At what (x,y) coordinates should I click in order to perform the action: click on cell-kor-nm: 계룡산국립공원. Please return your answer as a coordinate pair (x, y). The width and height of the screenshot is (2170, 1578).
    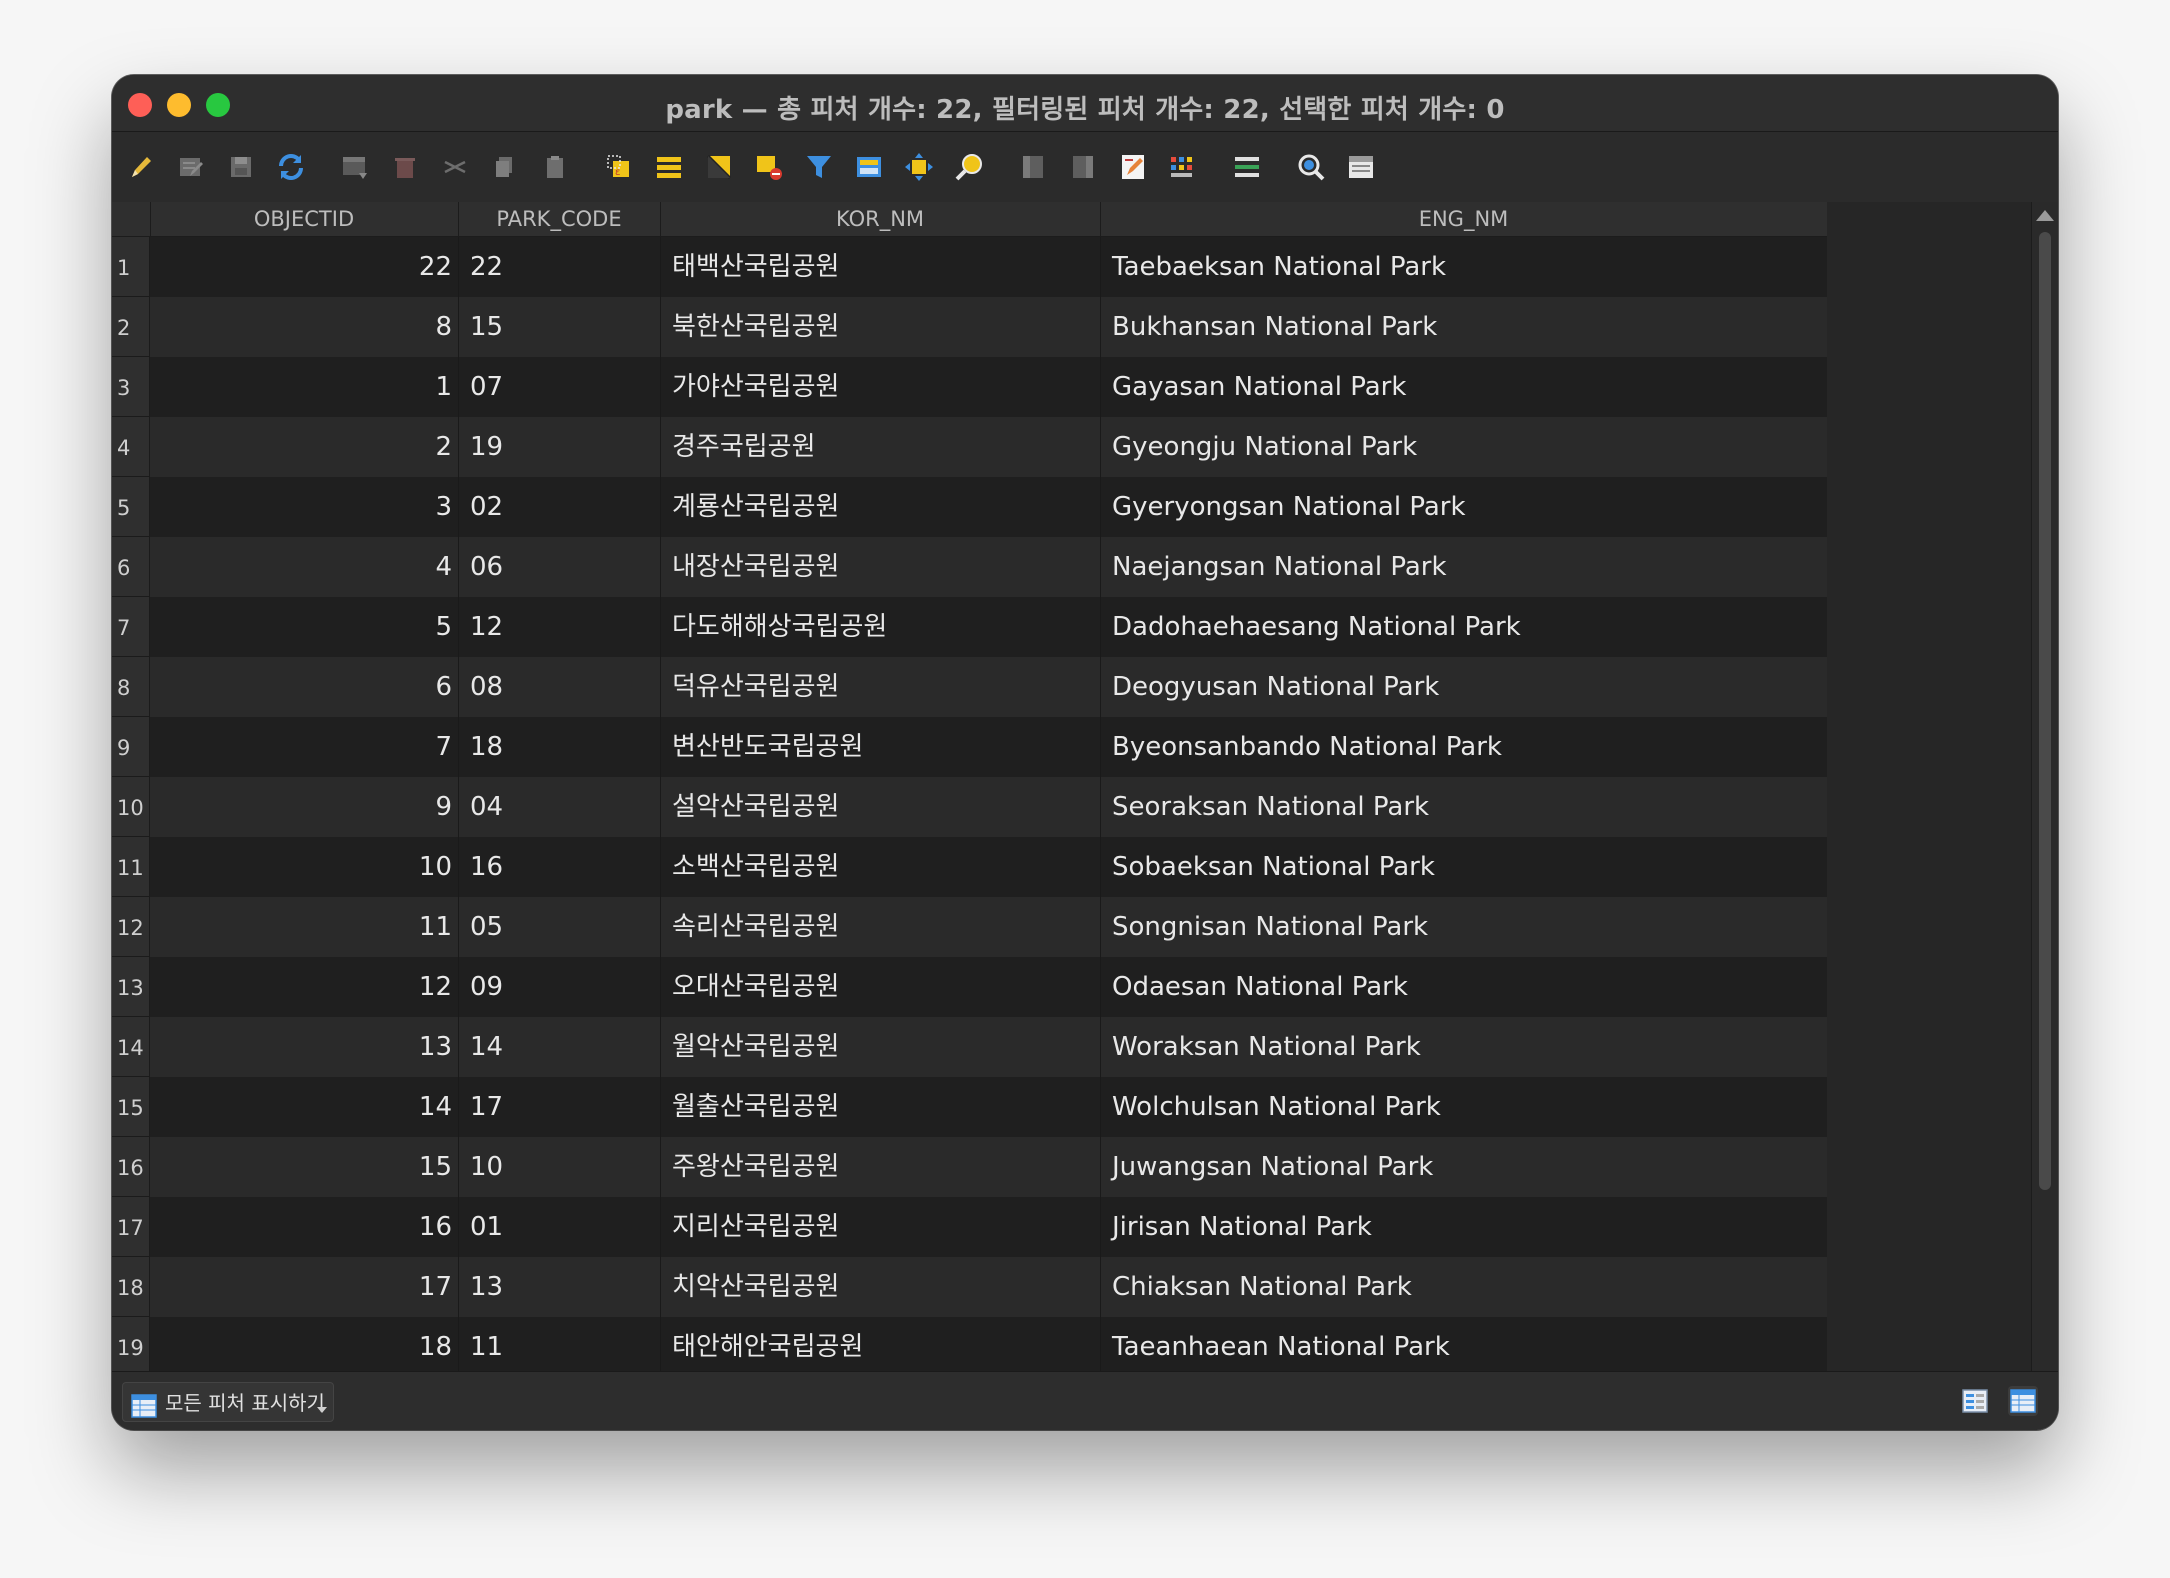
    Looking at the image, I should click on (880, 507).